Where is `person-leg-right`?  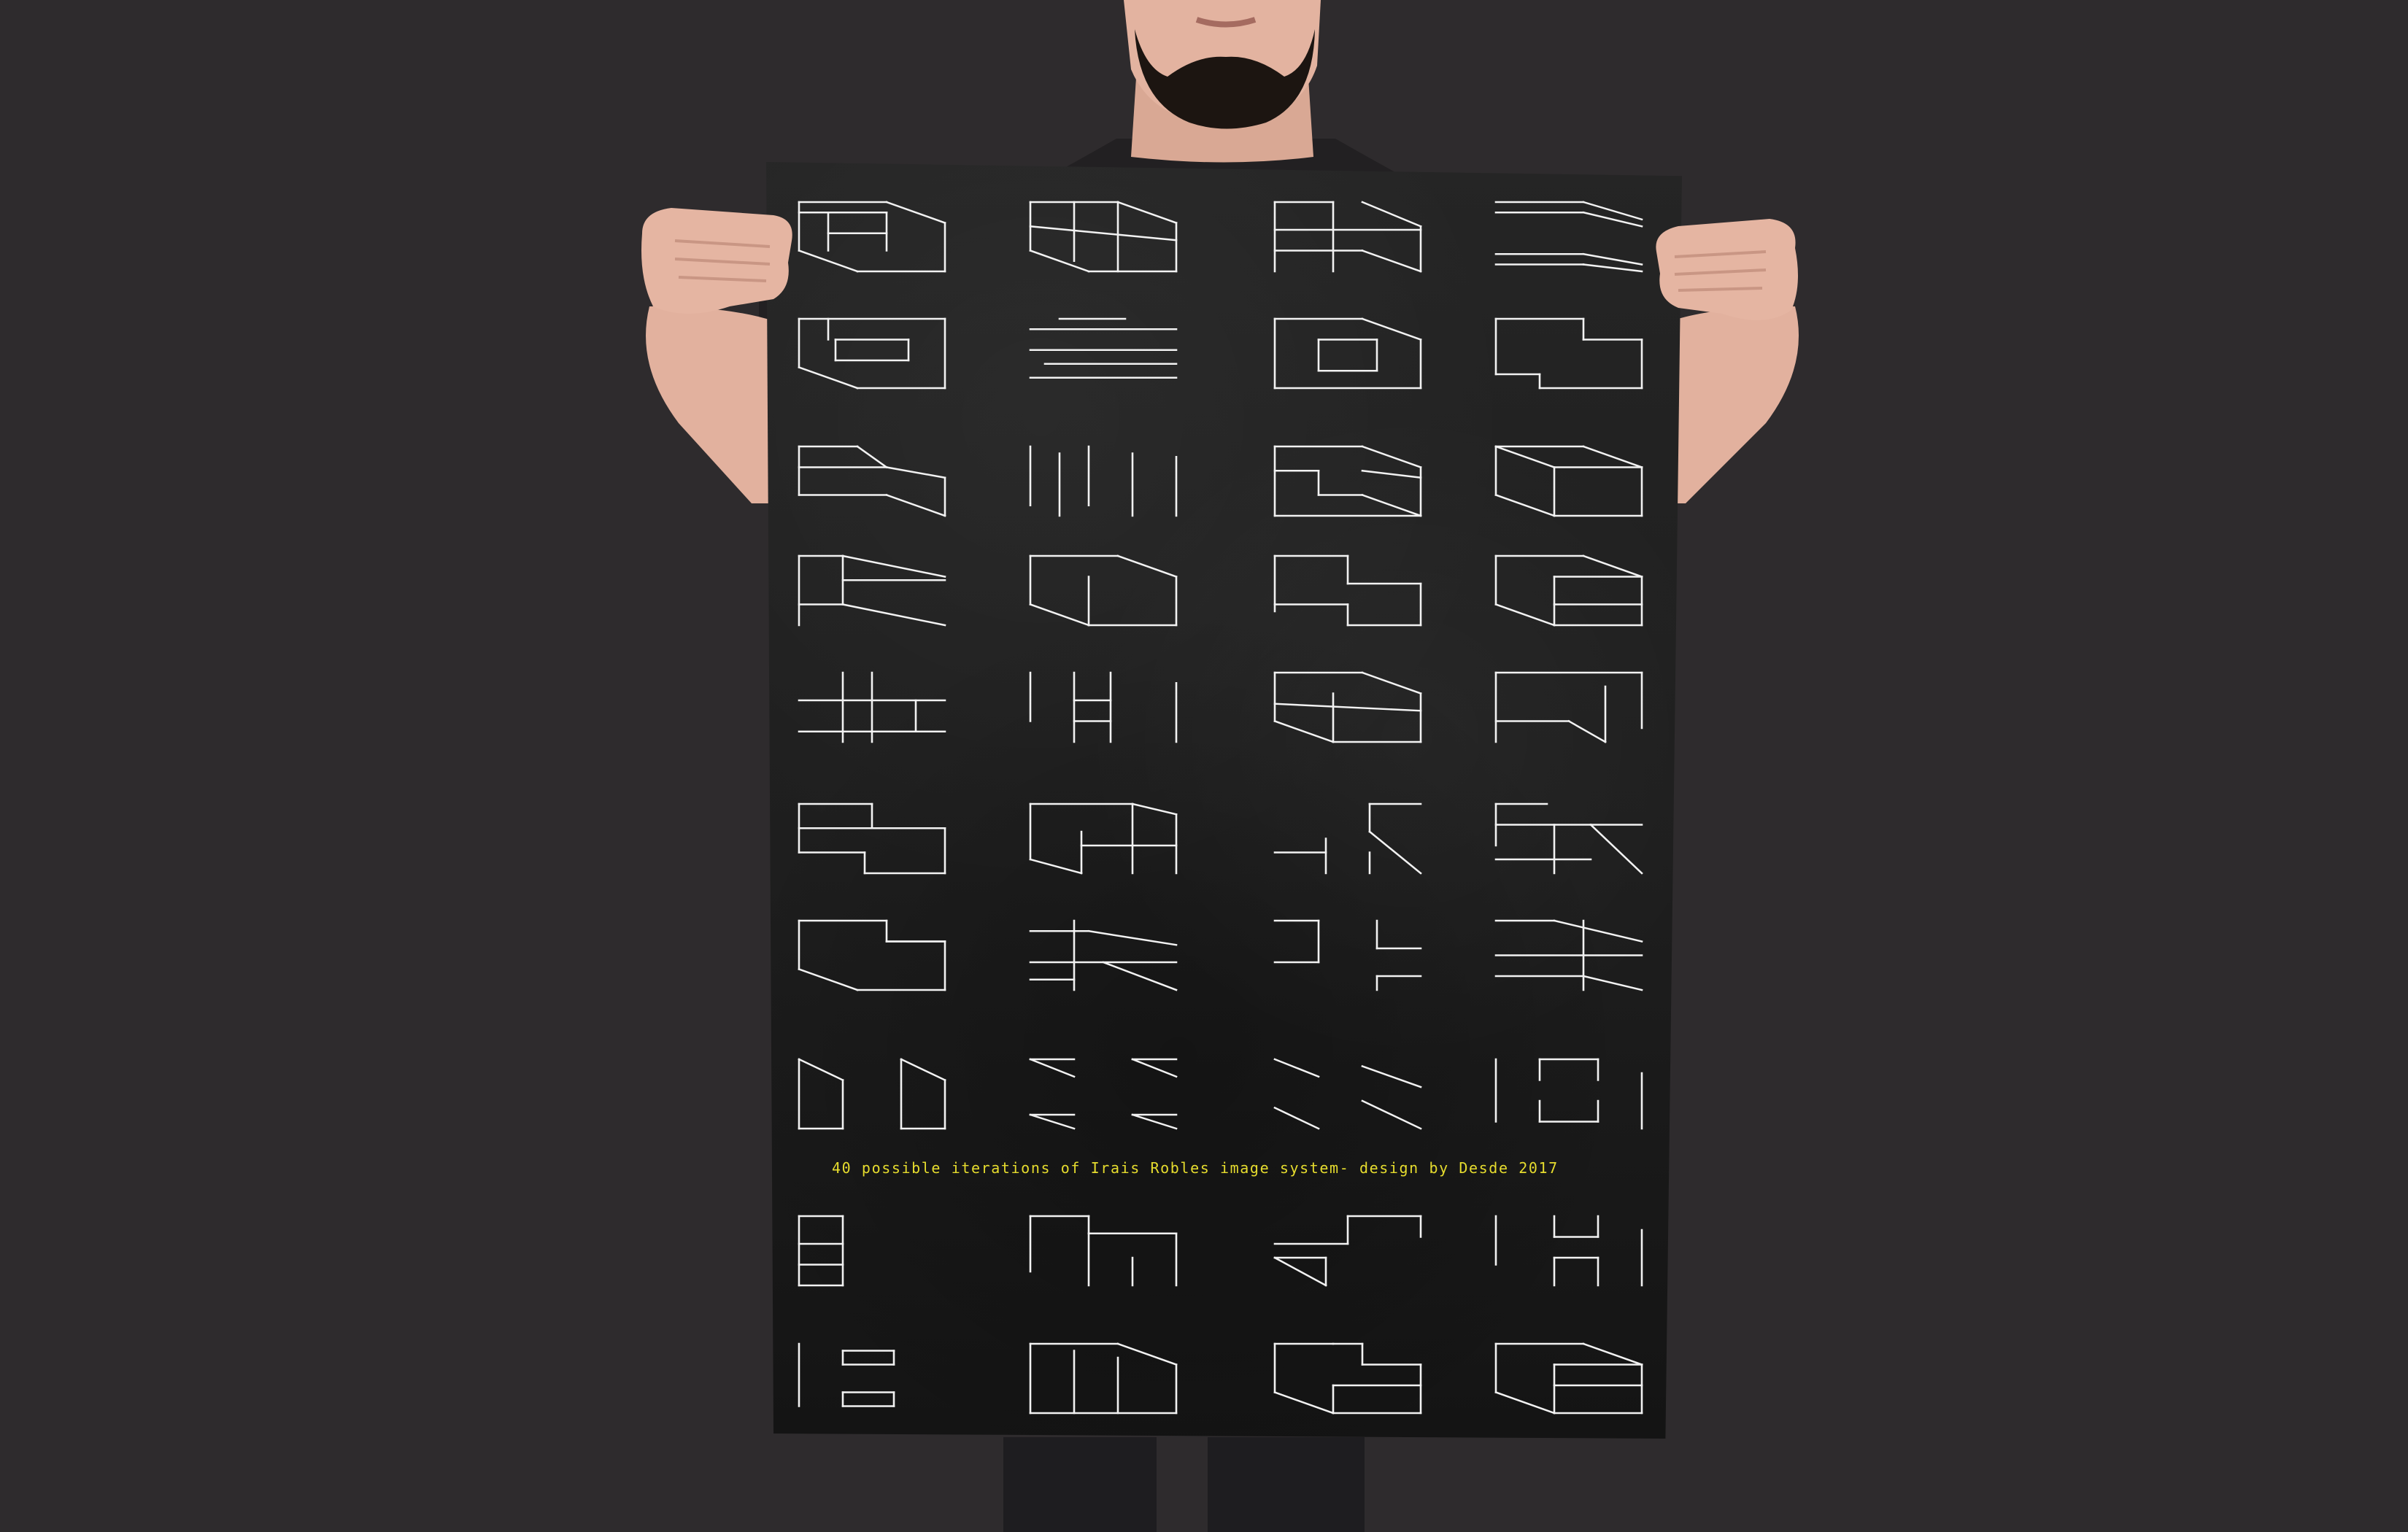
person-leg-right is located at coordinates (1286, 1485).